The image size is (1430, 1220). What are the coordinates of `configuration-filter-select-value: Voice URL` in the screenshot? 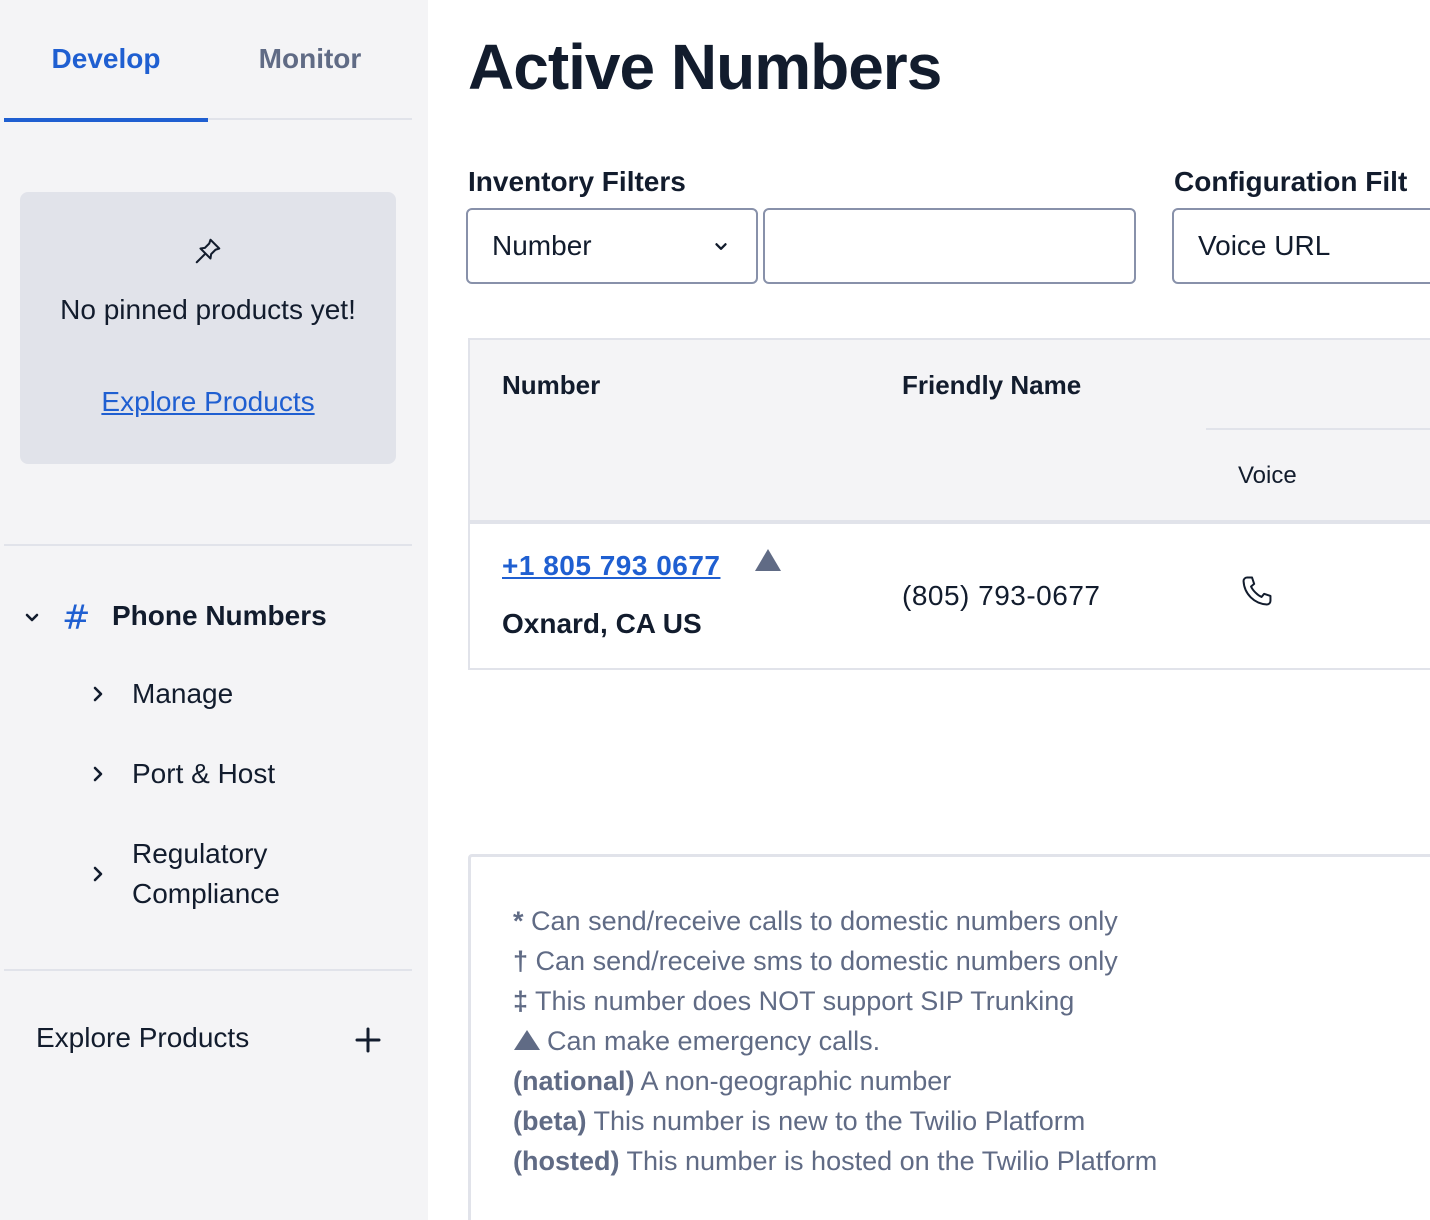 It's located at (1264, 245).